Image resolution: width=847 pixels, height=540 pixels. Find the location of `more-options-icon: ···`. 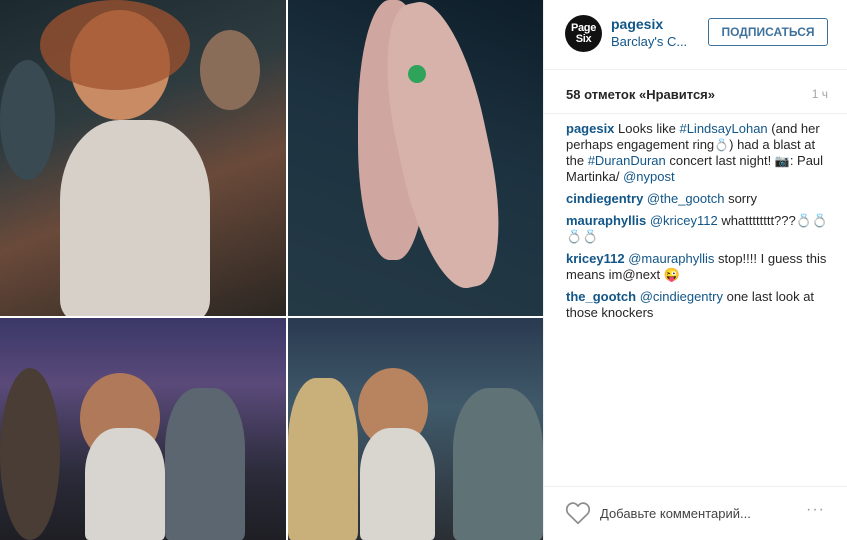

more-options-icon: ··· is located at coordinates (818, 511).